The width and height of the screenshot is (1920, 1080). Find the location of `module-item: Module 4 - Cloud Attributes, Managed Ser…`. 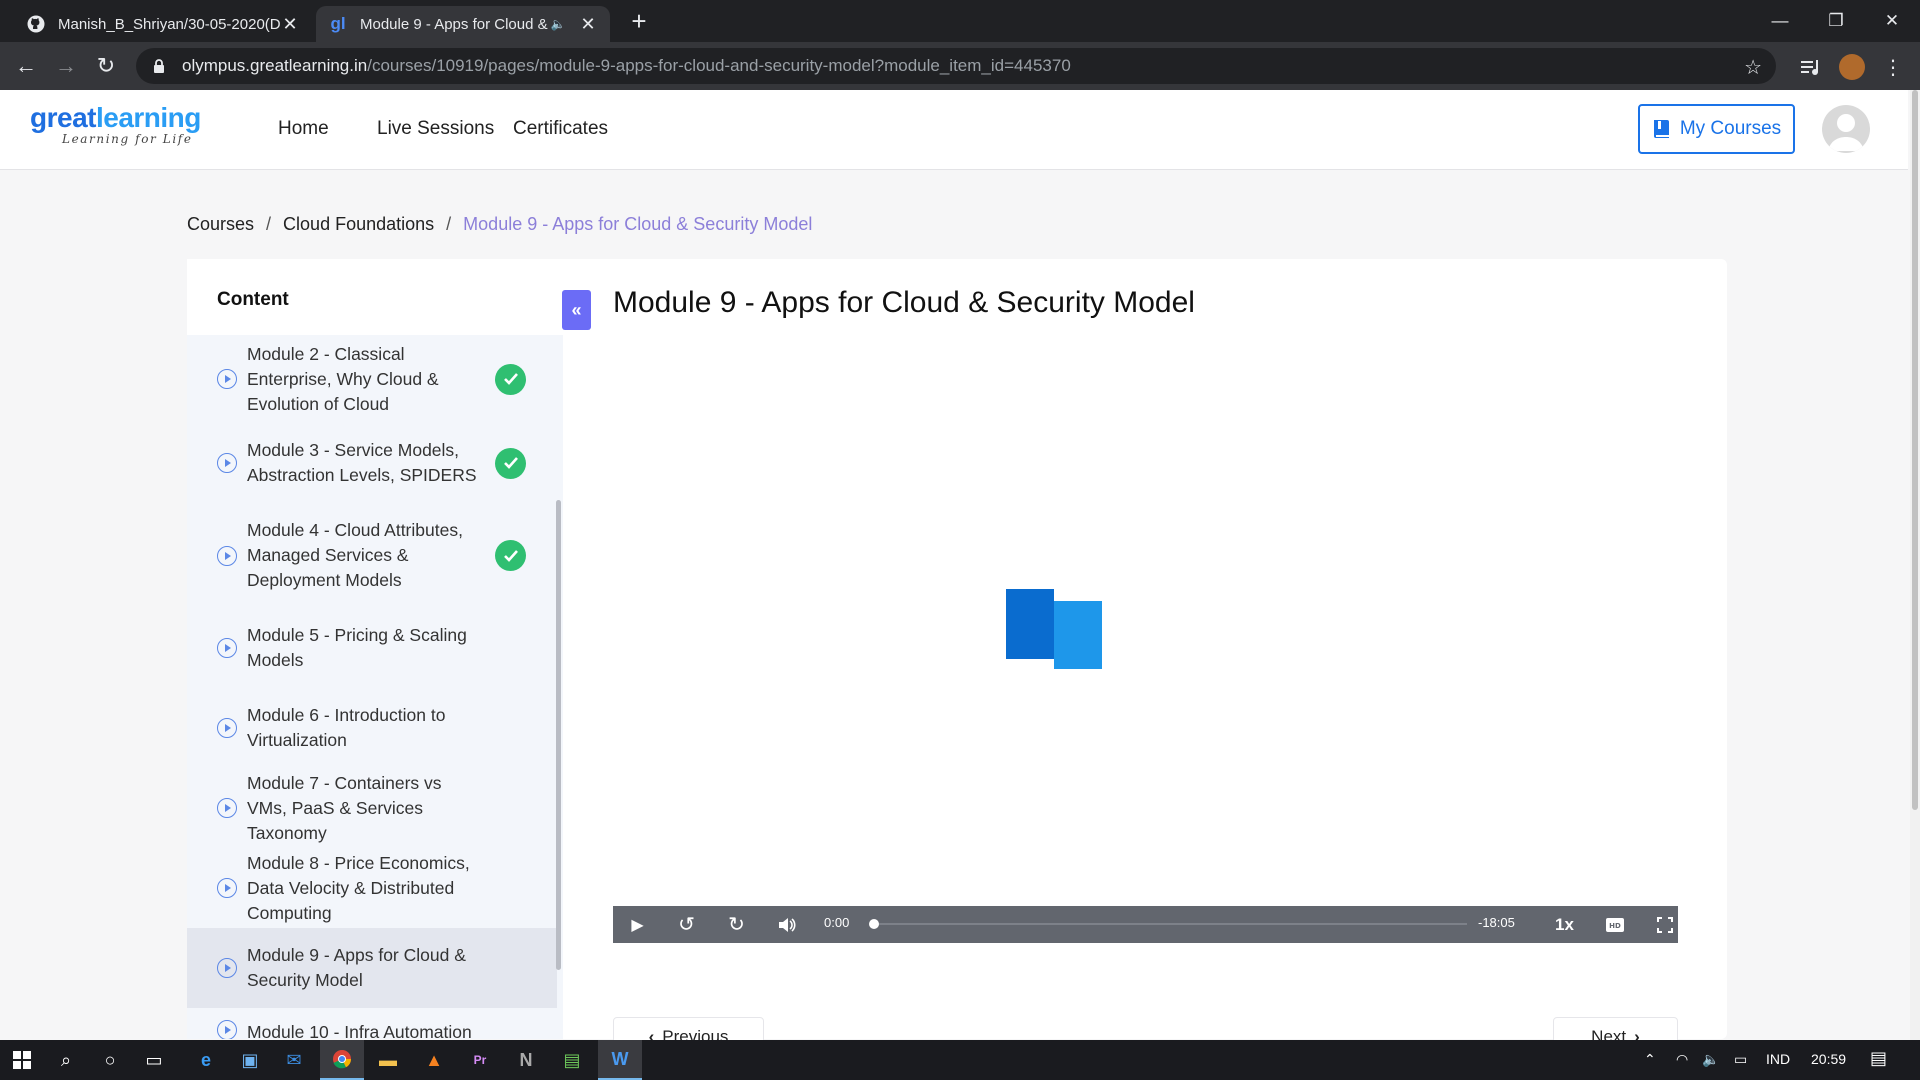

module-item: Module 4 - Cloud Attributes, Managed Ser… is located at coordinates (372, 555).